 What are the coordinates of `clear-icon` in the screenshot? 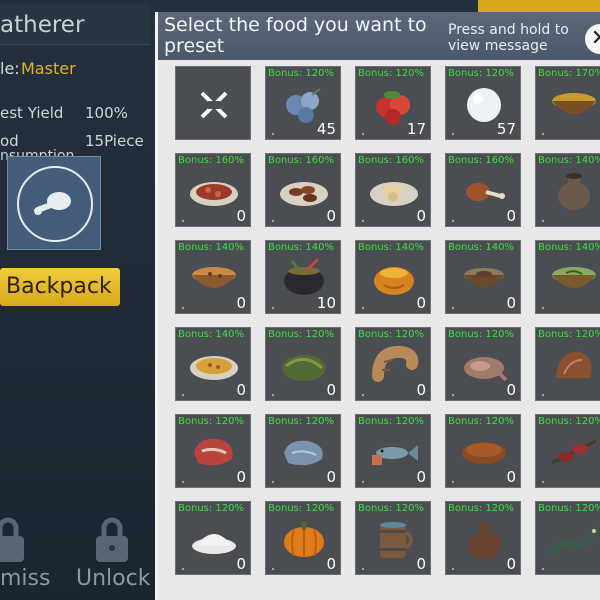 It's located at (214, 104).